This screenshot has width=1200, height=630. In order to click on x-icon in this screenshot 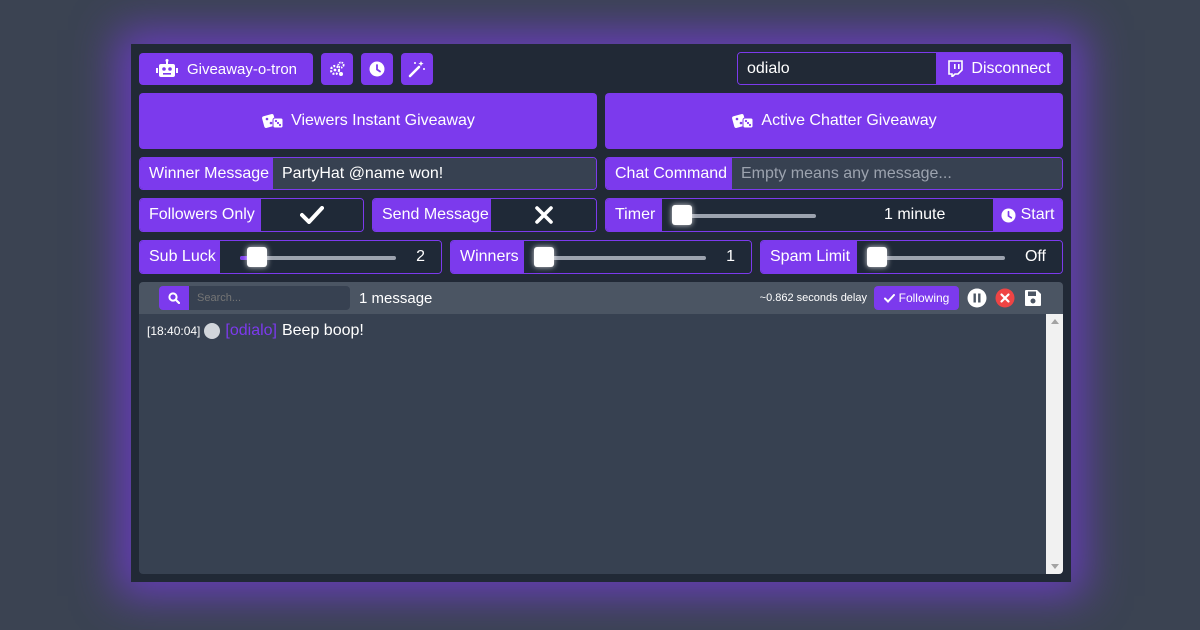, I will do `click(543, 215)`.